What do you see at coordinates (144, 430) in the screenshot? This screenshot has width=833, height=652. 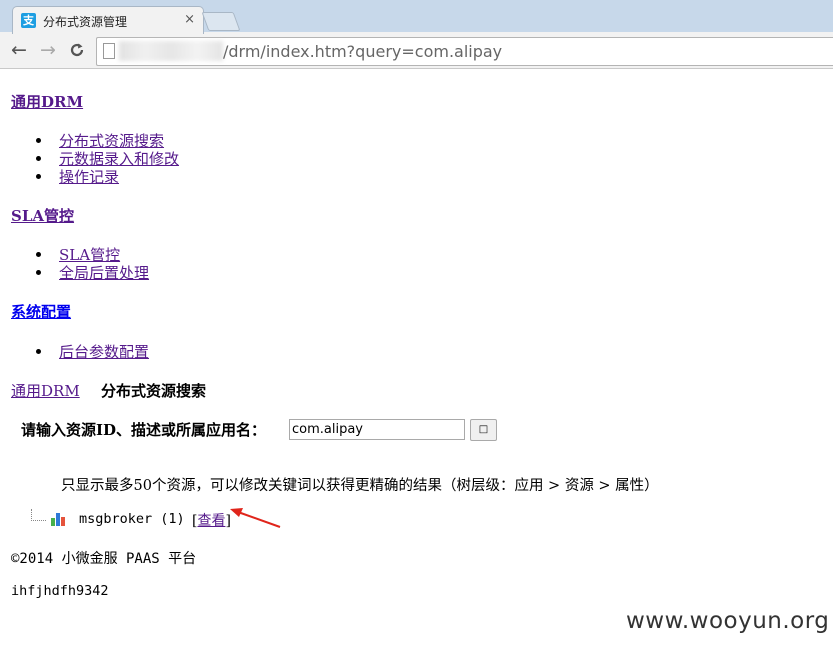 I see `search-label: 请输入资源ID、描述或所属应用名：` at bounding box center [144, 430].